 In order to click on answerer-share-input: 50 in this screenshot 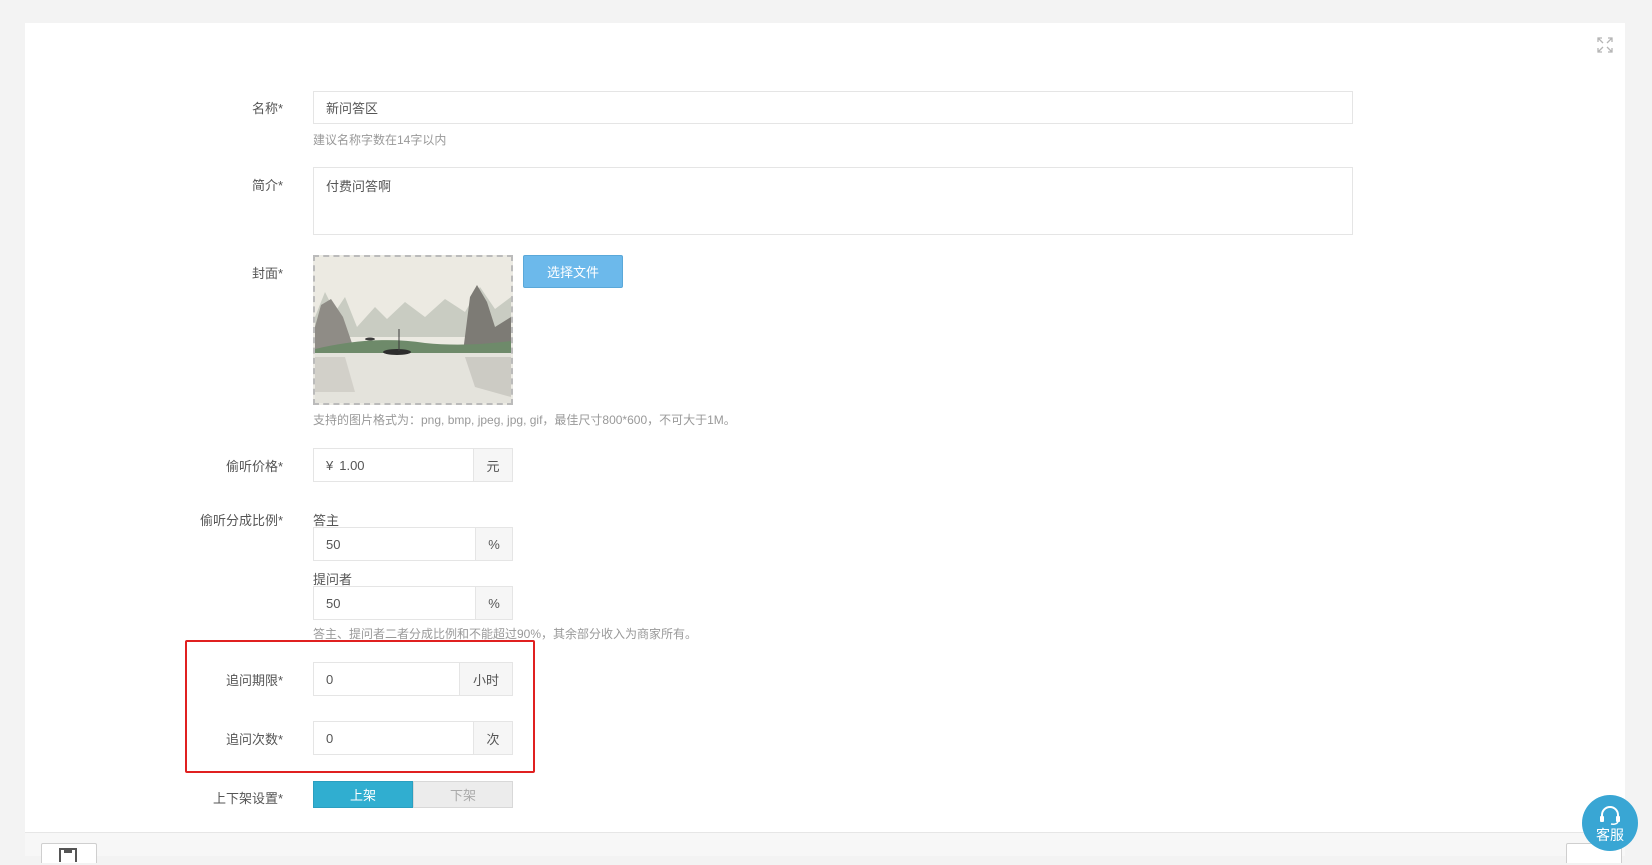, I will do `click(394, 544)`.